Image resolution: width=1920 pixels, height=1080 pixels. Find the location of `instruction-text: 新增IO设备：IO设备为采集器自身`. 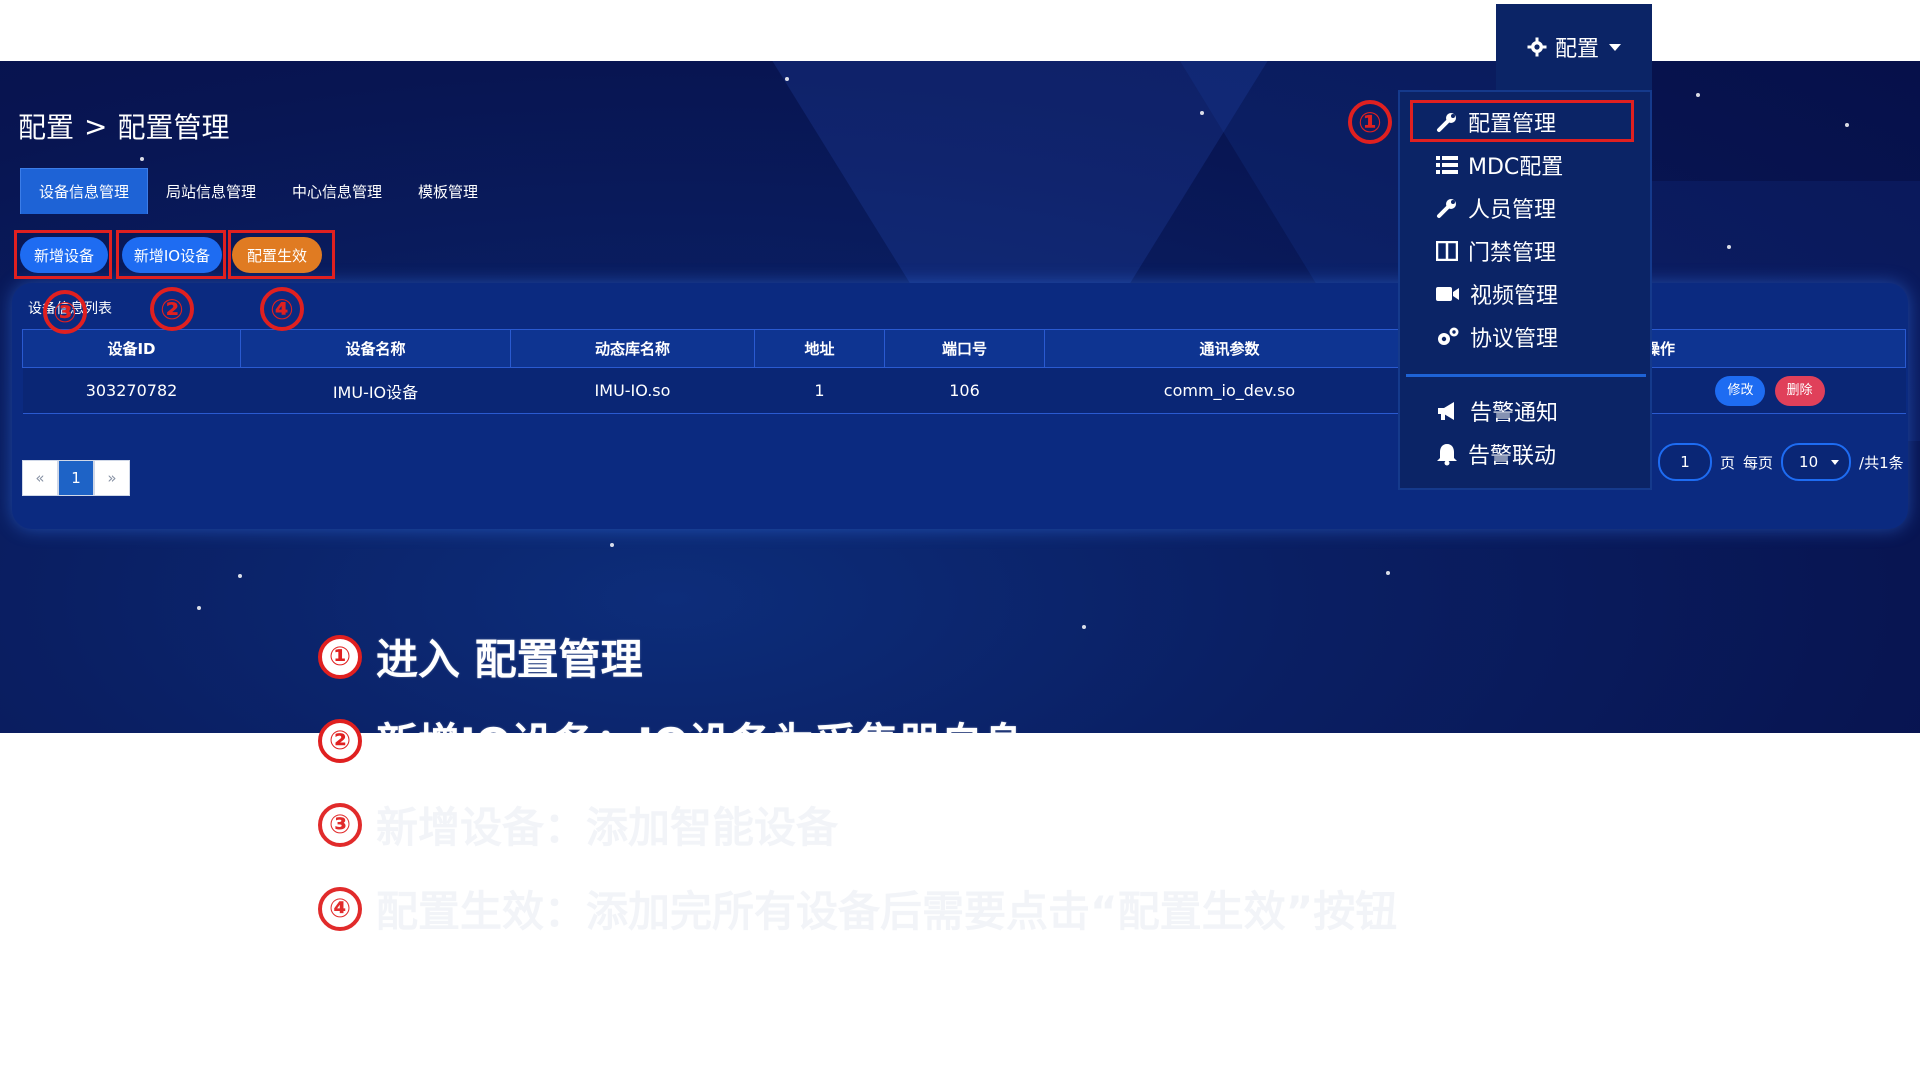

instruction-text: 新增IO设备：IO设备为采集器自身 is located at coordinates (700, 743).